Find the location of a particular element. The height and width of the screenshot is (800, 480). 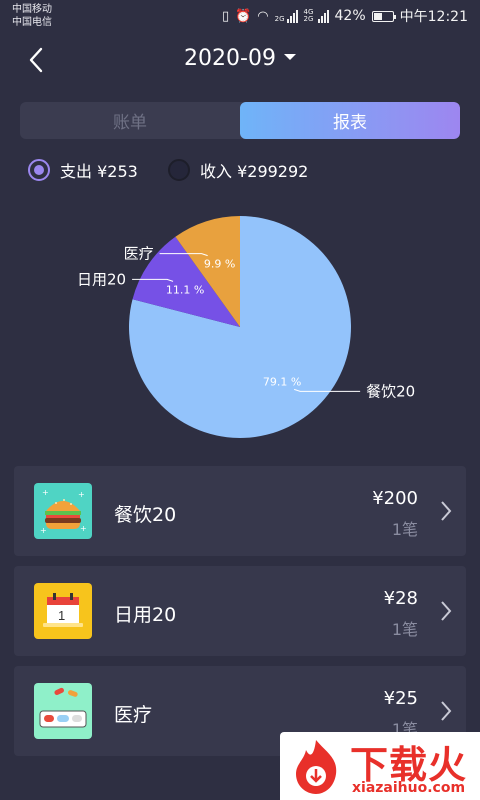

alarm-icon: ⏰ is located at coordinates (243, 16).